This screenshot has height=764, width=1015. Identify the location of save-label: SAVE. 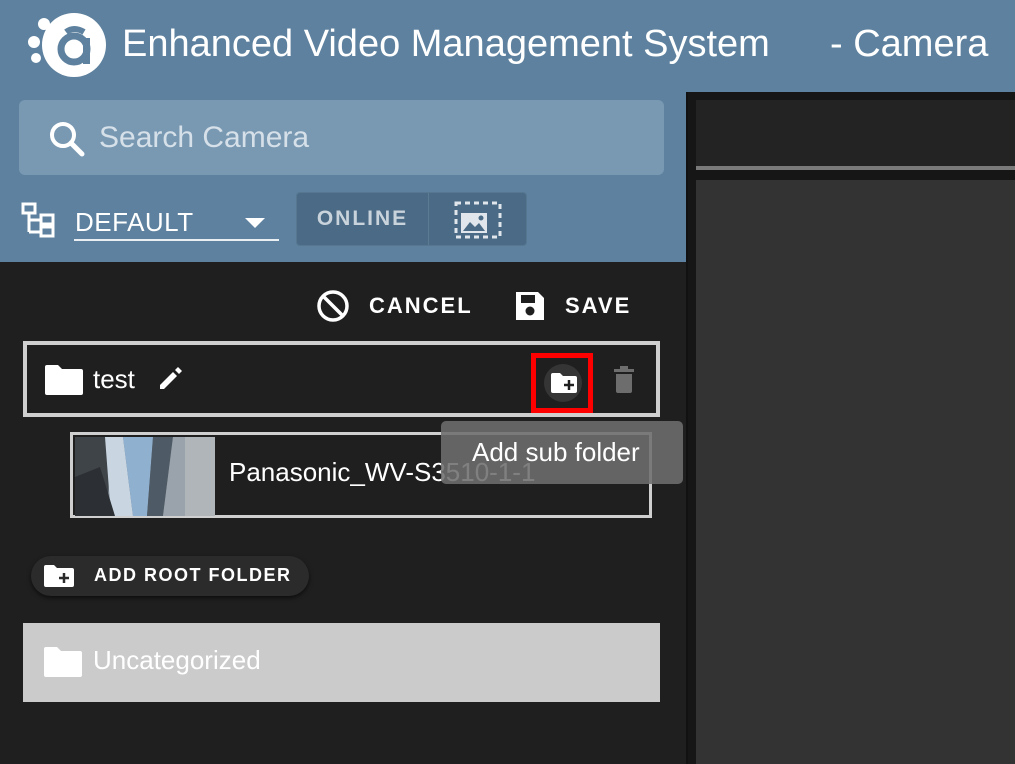
(598, 305).